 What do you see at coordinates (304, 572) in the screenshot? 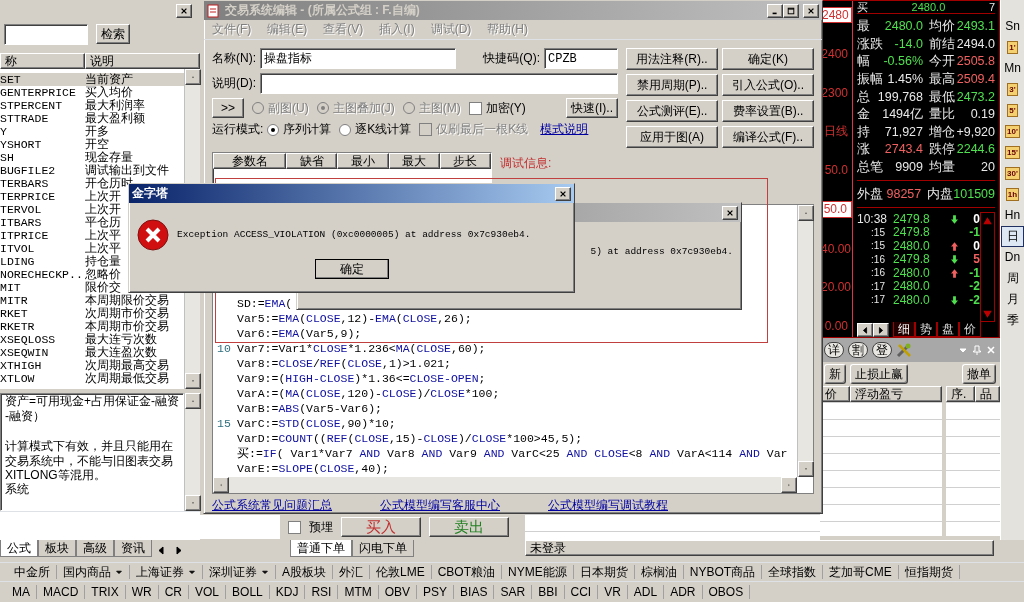
I see `toolbar-button: A股板块` at bounding box center [304, 572].